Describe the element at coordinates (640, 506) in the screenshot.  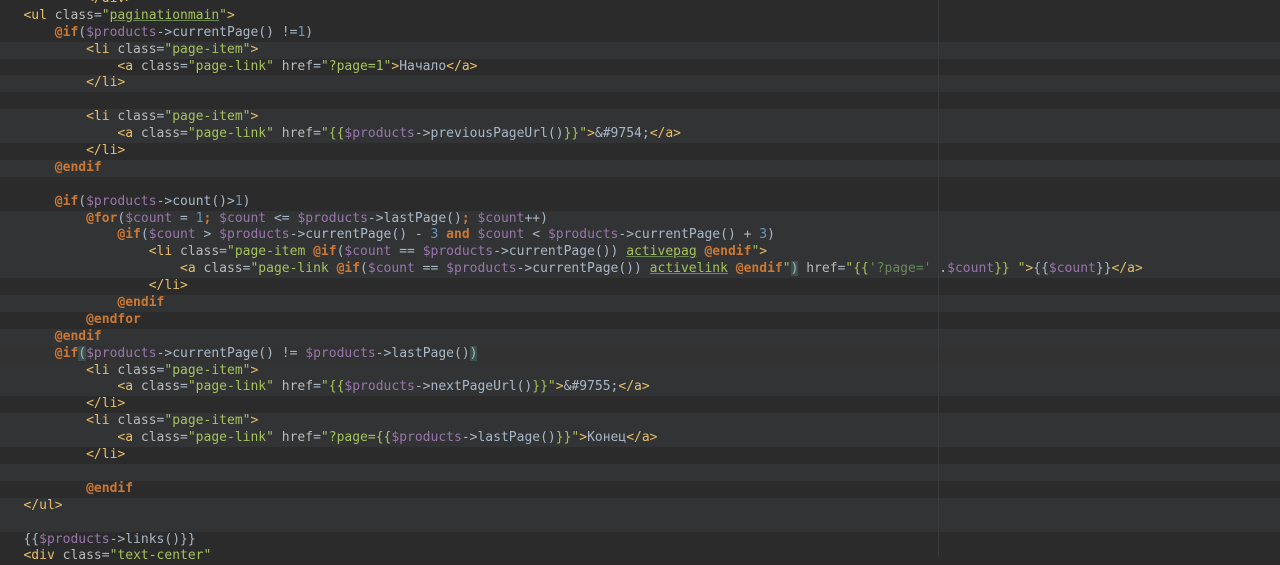
I see `code-line: </ul>` at that location.